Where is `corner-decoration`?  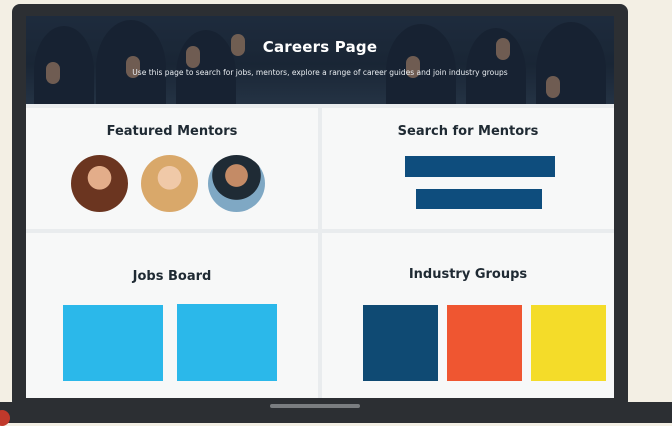 corner-decoration is located at coordinates (5, 418).